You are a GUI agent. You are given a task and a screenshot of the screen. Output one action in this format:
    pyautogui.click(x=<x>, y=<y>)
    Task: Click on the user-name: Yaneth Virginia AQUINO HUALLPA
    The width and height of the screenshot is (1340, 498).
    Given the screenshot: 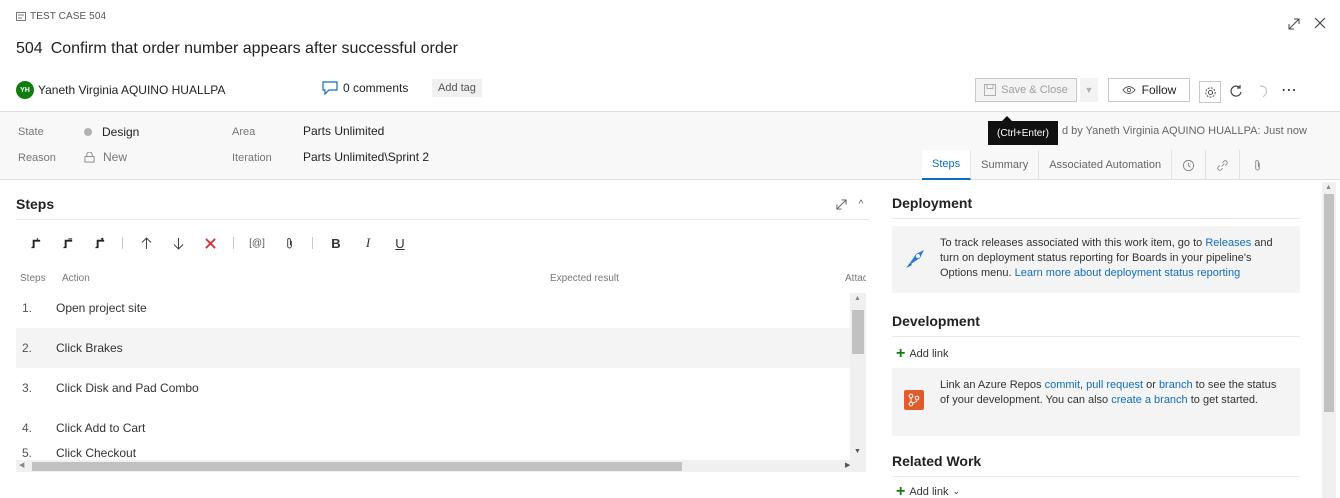 What is the action you would take?
    pyautogui.click(x=132, y=90)
    